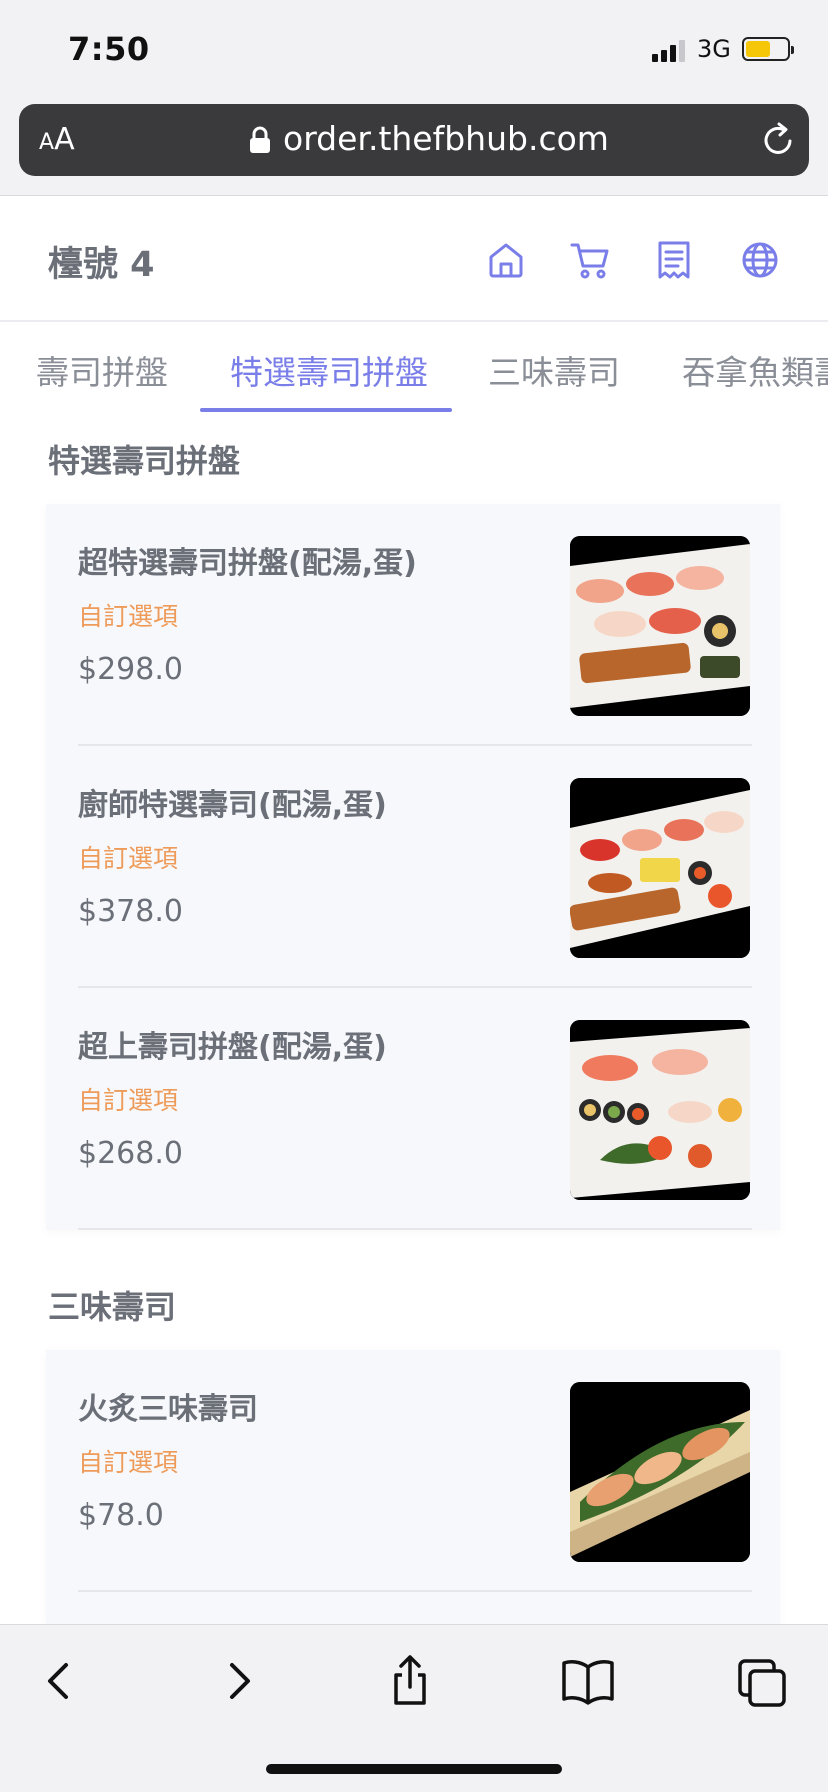  What do you see at coordinates (590, 260) in the screenshot?
I see `cart-icon` at bounding box center [590, 260].